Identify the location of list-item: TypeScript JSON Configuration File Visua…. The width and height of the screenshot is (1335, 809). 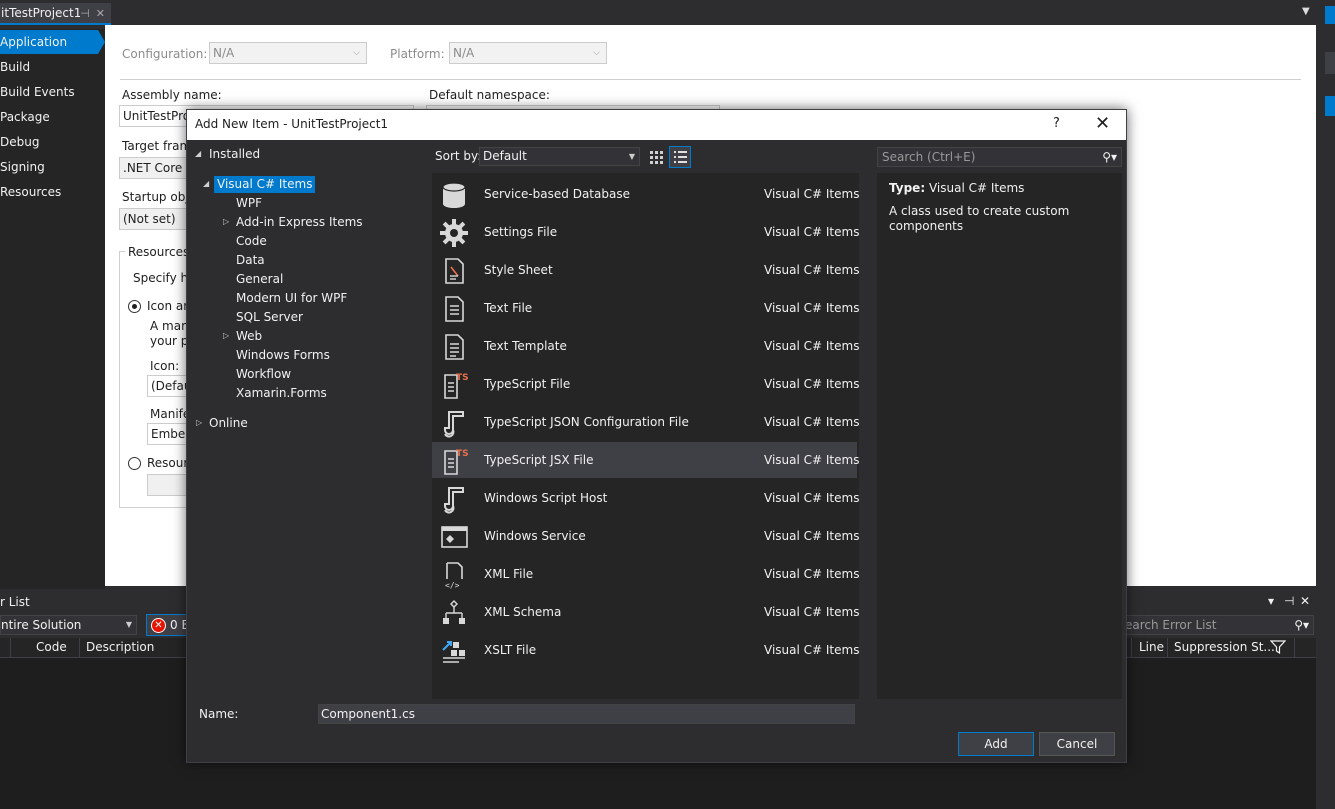
(645, 422).